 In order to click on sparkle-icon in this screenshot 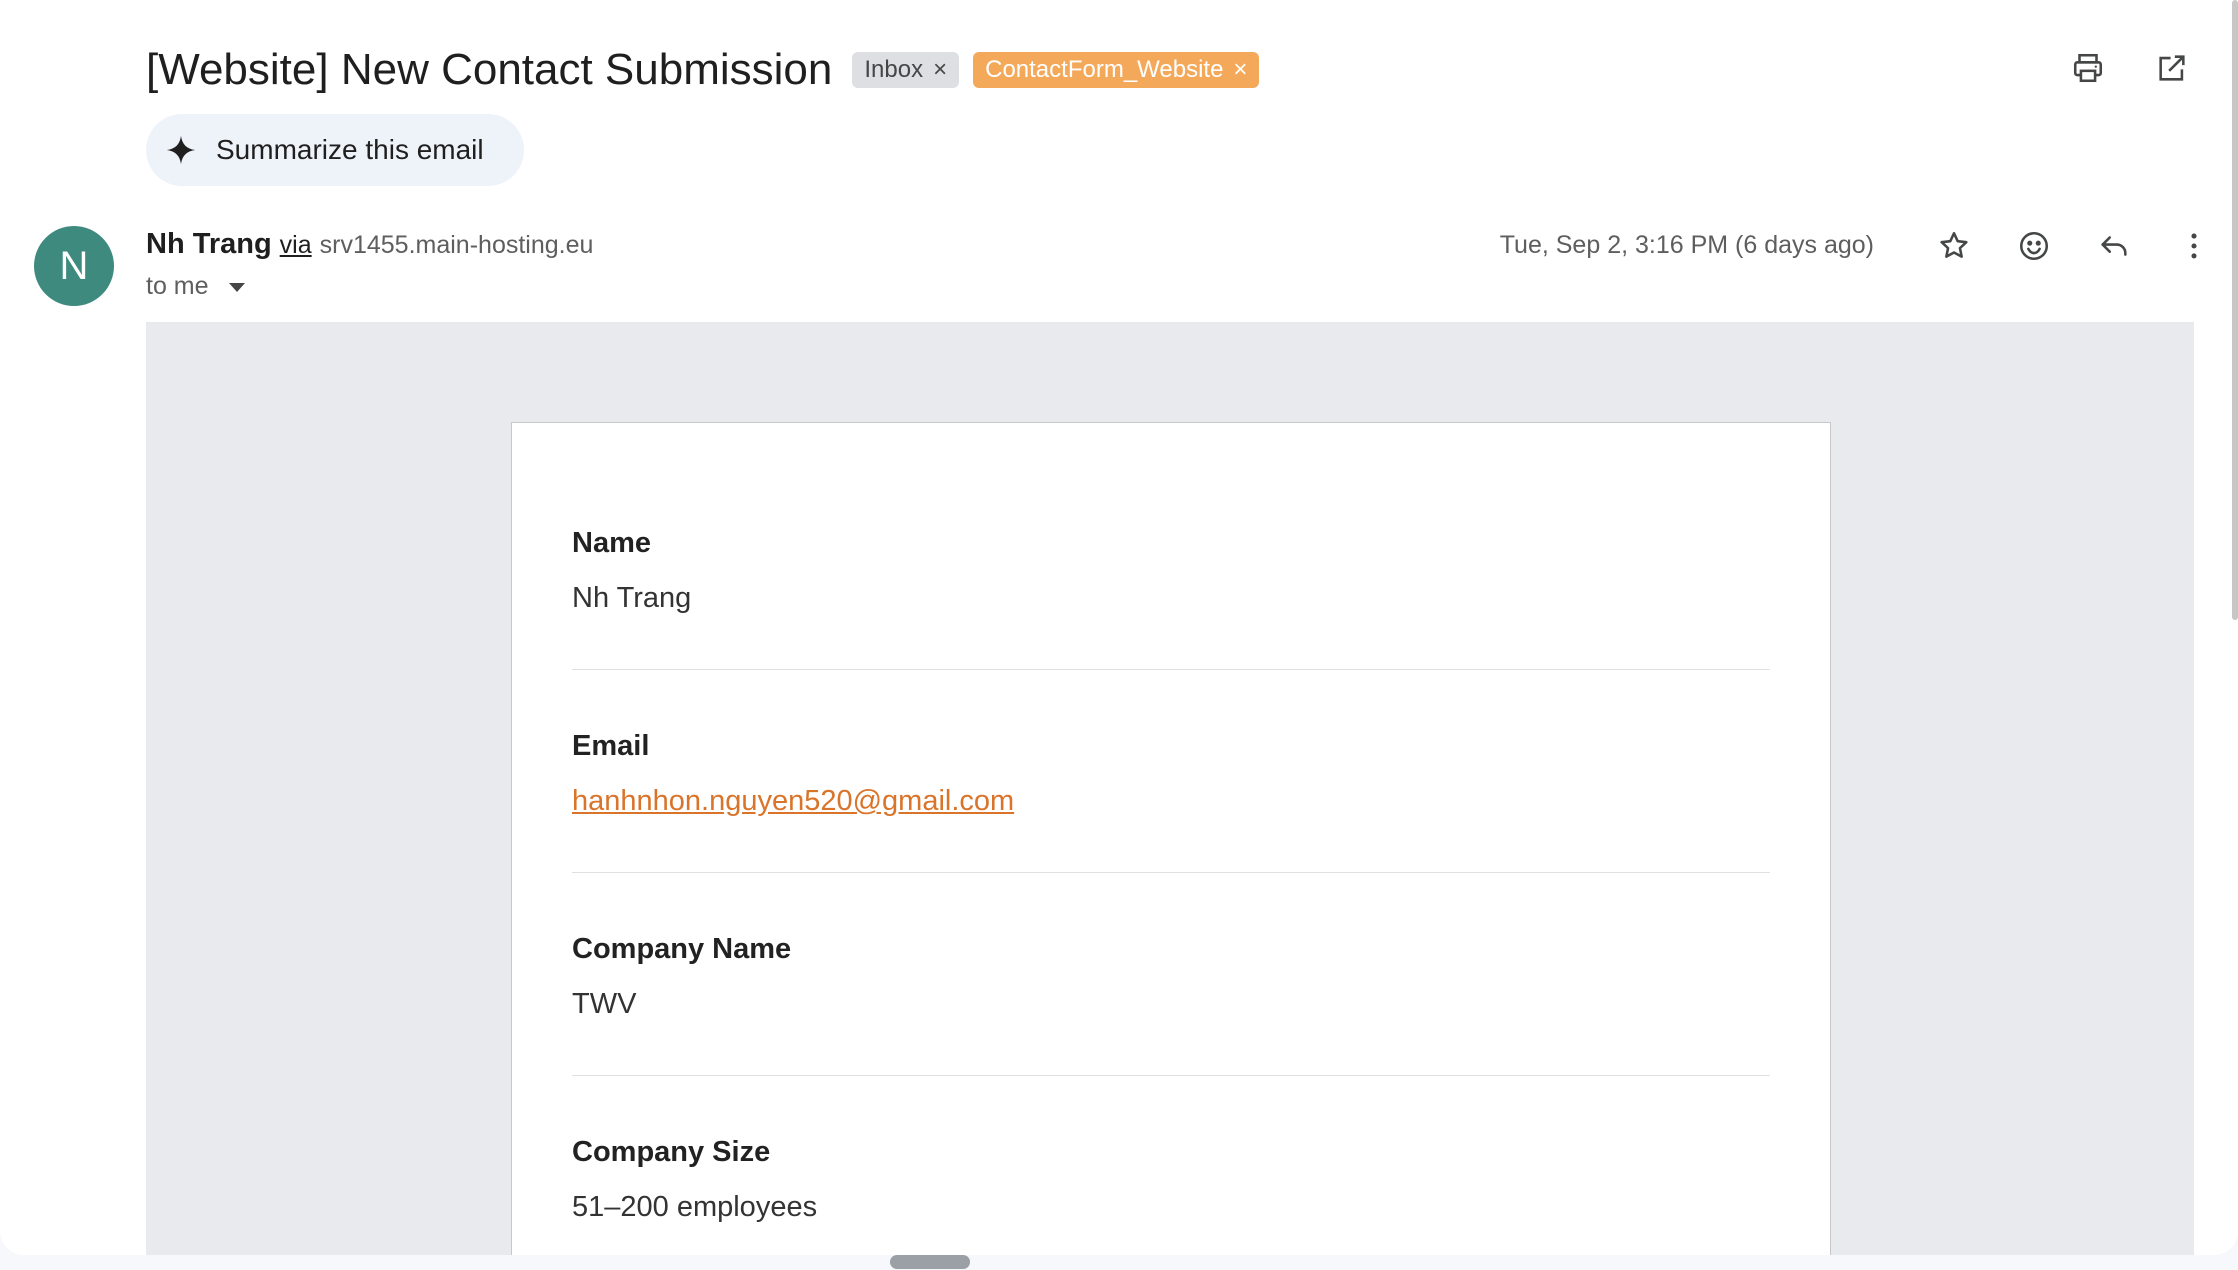, I will do `click(181, 150)`.